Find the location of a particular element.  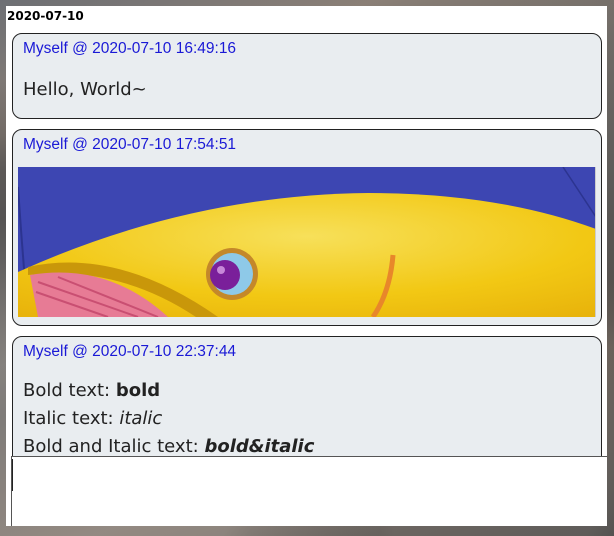

message-meta-link: Myself @ 2020-07-10 17:54:51 is located at coordinates (129, 145).